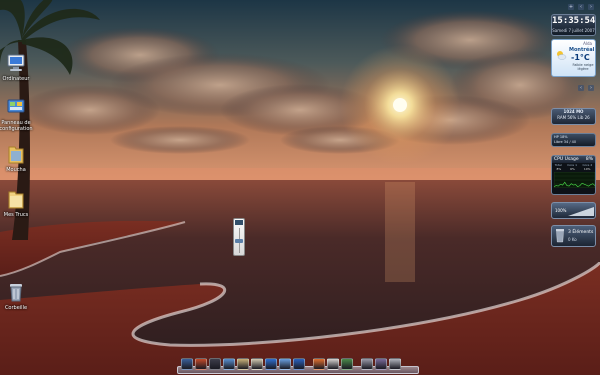 The image size is (600, 375). I want to click on desktop-icon-mes-trucs: Mes Trucs, so click(19, 203).